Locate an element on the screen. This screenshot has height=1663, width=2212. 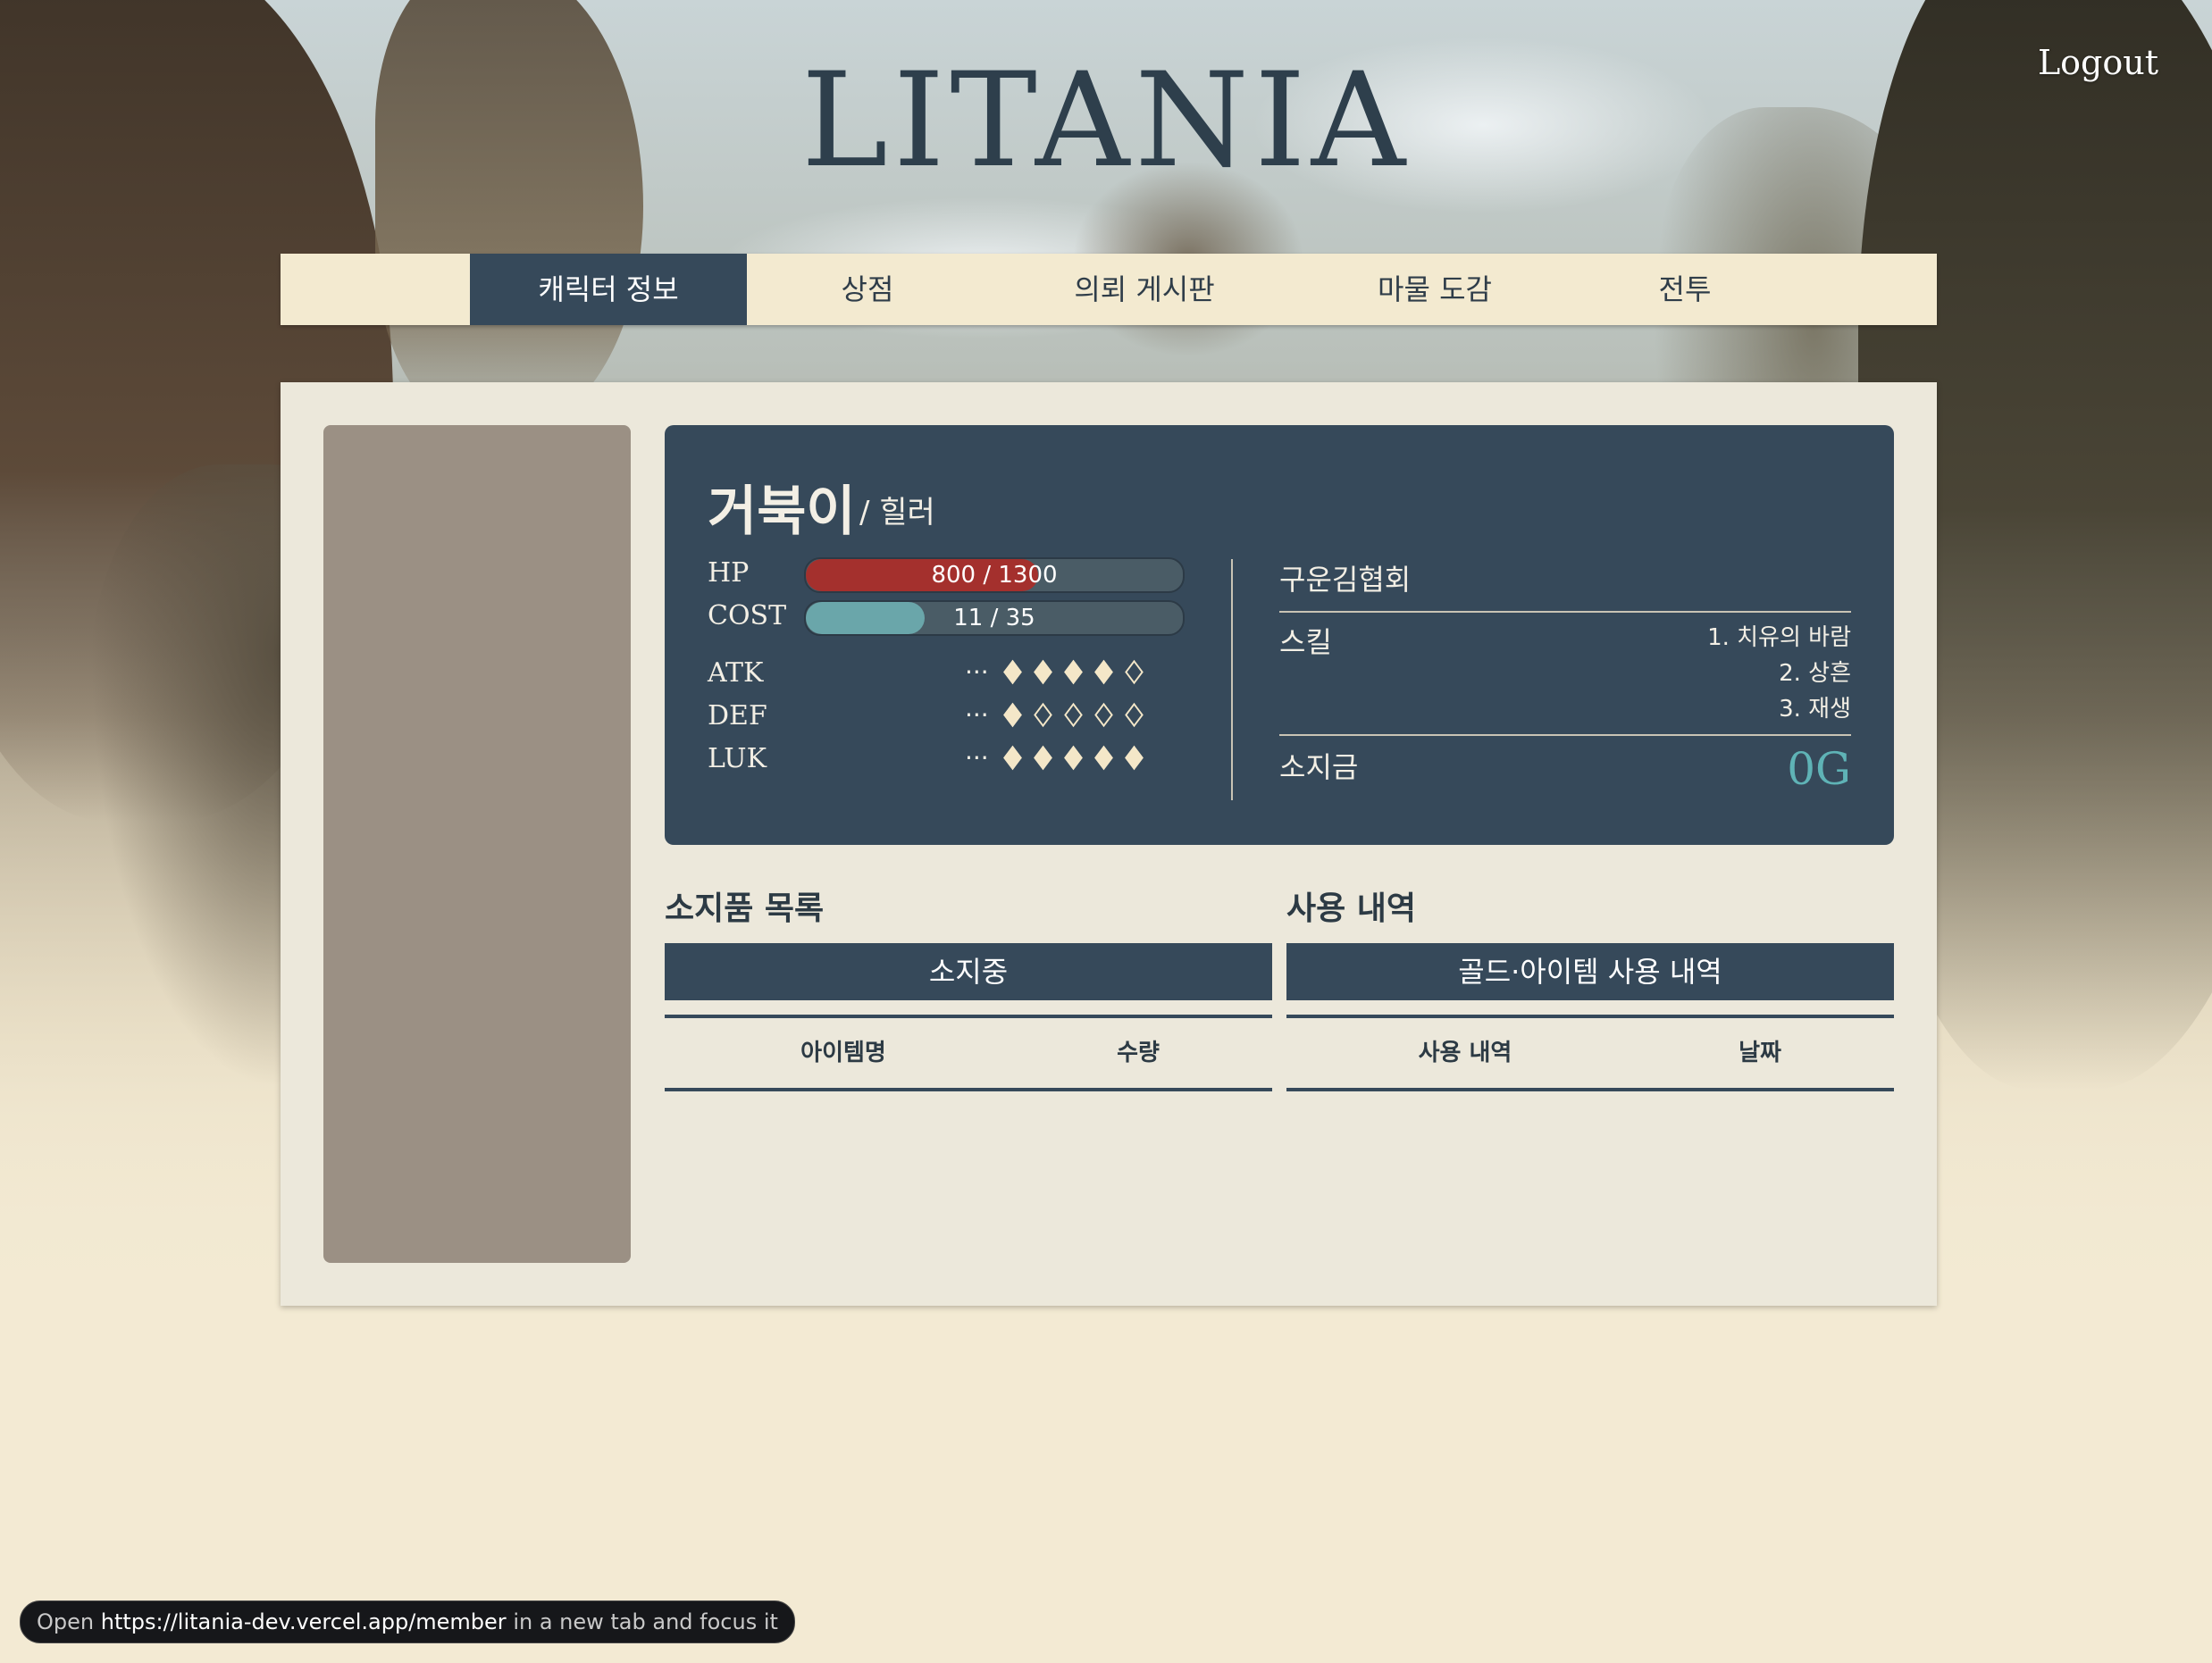
cost-label: COST is located at coordinates (748, 615).